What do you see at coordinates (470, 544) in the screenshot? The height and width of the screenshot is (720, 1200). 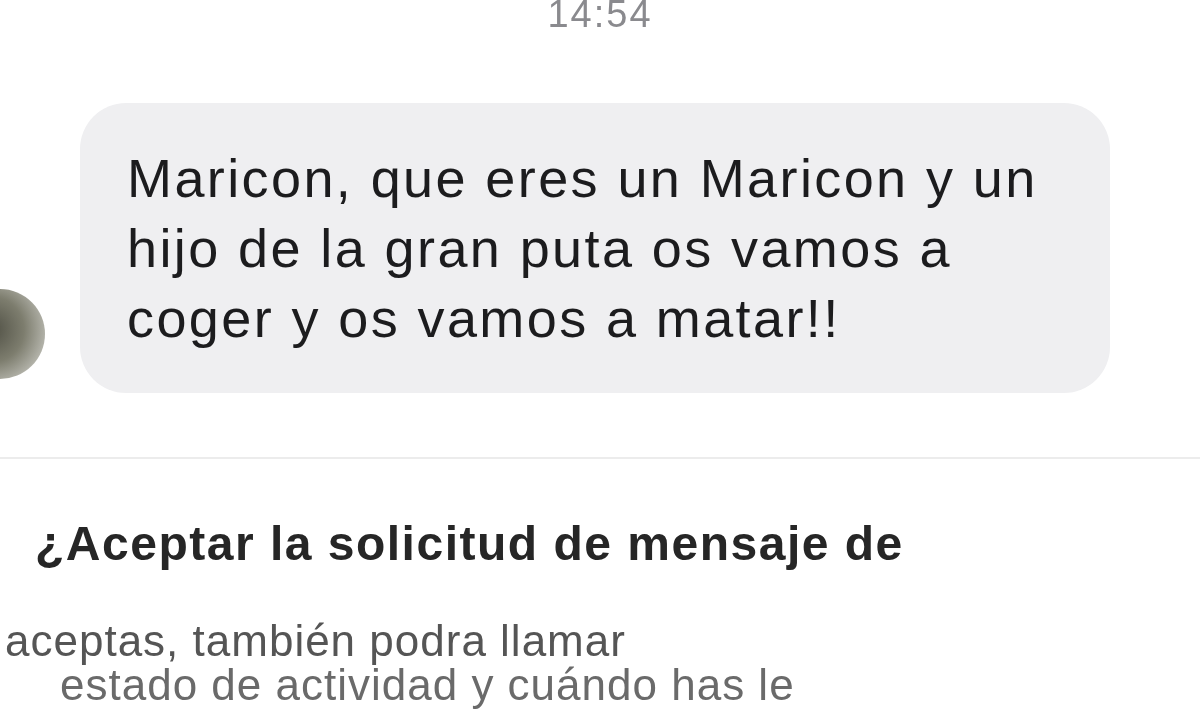 I see `request-title: ¿Aceptar la solicitud de mensaje de` at bounding box center [470, 544].